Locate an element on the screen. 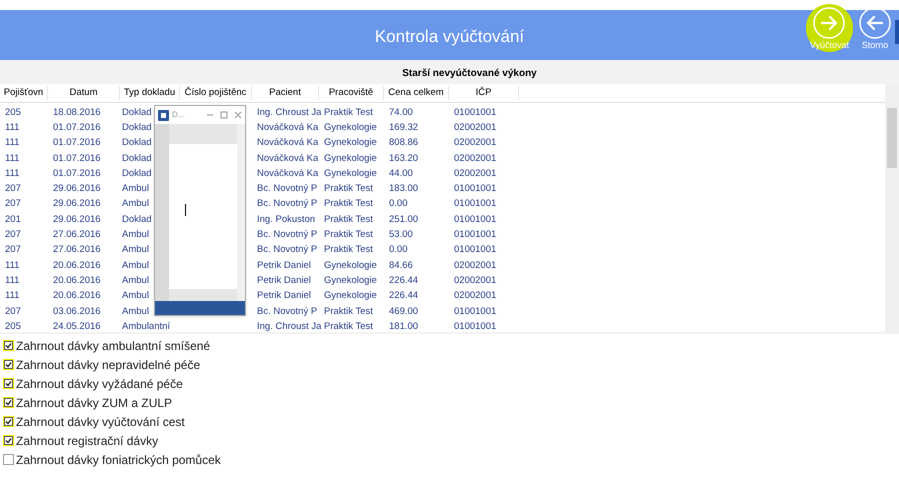  column-header: Typ dokladu is located at coordinates (150, 93).